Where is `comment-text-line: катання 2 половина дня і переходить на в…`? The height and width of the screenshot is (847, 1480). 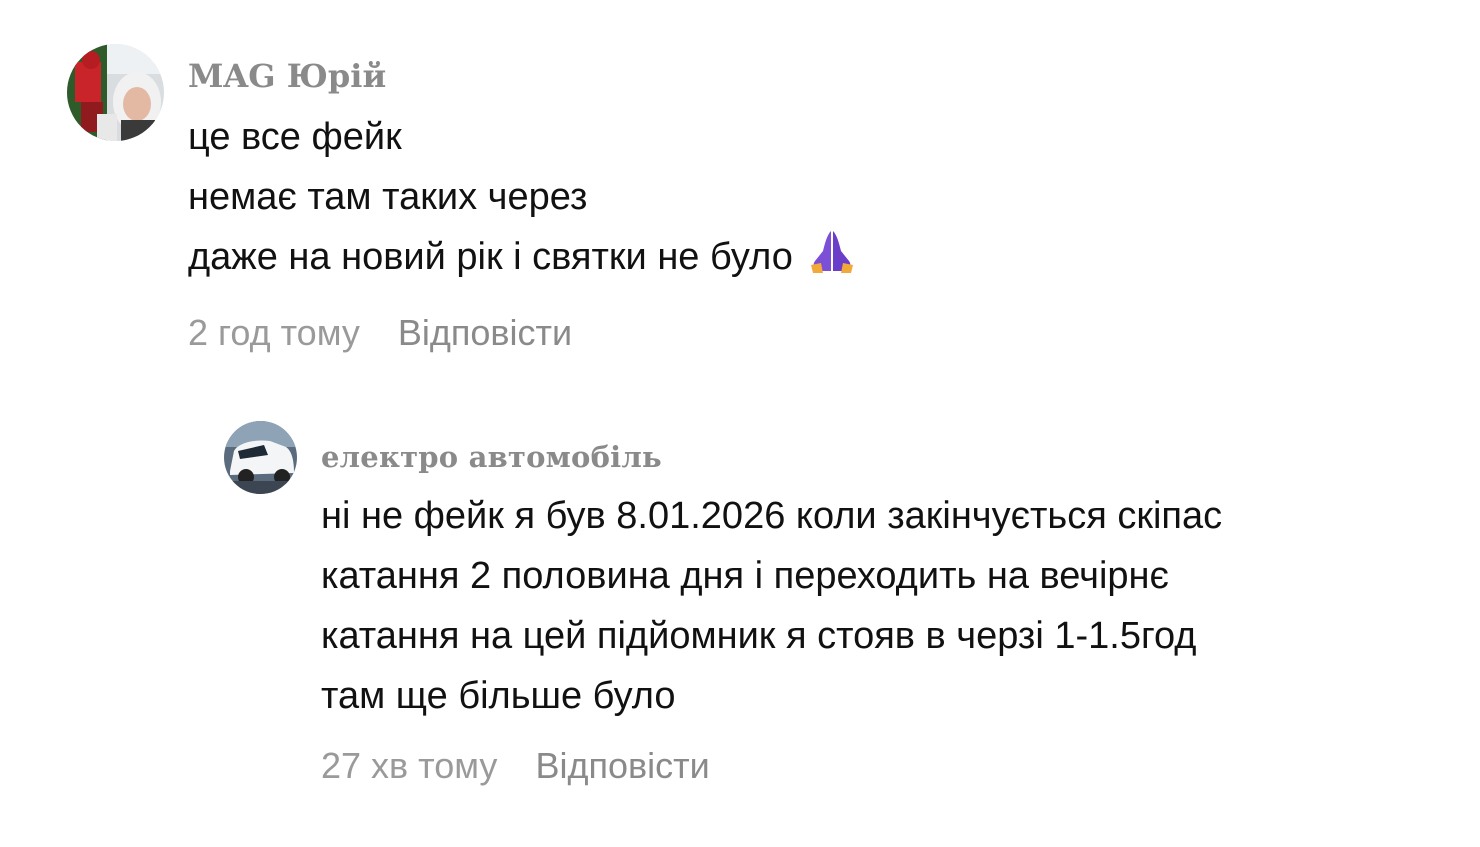 comment-text-line: катання 2 половина дня і переходить на в… is located at coordinates (745, 576).